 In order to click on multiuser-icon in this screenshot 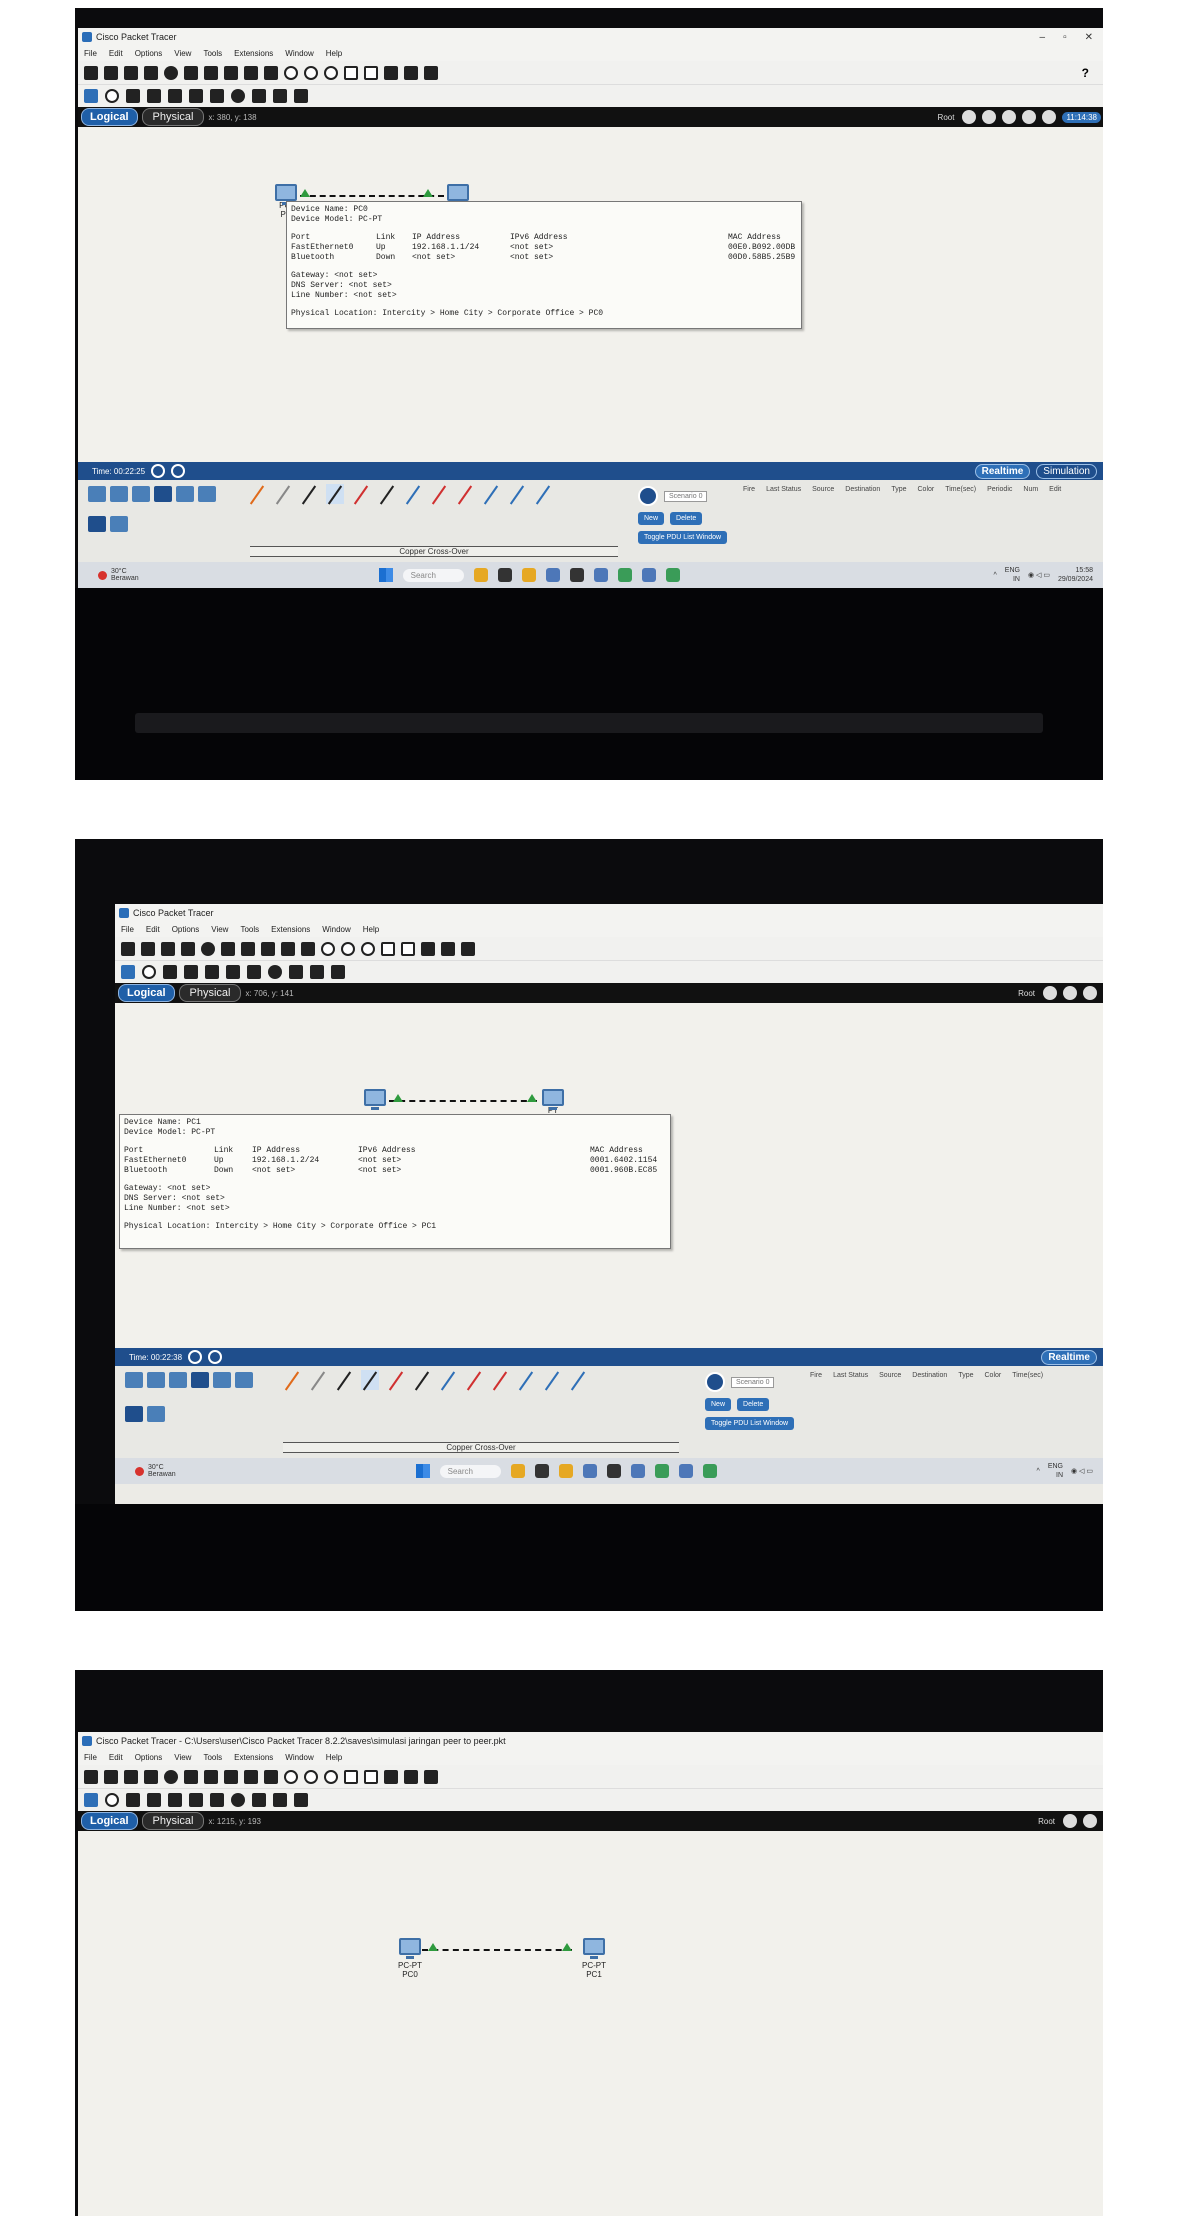, I will do `click(244, 1380)`.